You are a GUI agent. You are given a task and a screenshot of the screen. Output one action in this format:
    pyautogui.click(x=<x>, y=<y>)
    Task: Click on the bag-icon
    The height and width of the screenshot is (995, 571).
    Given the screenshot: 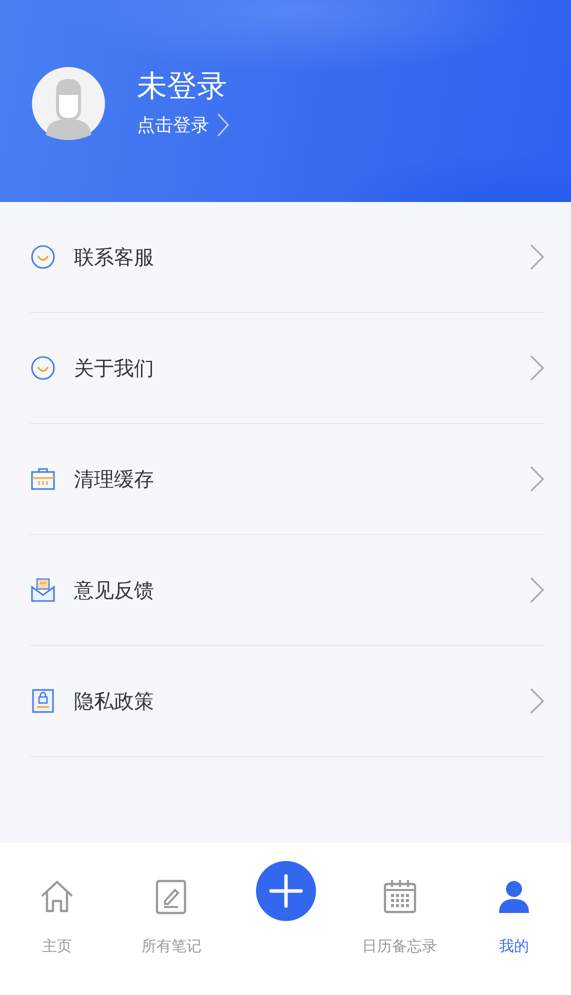 What is the action you would take?
    pyautogui.click(x=43, y=479)
    